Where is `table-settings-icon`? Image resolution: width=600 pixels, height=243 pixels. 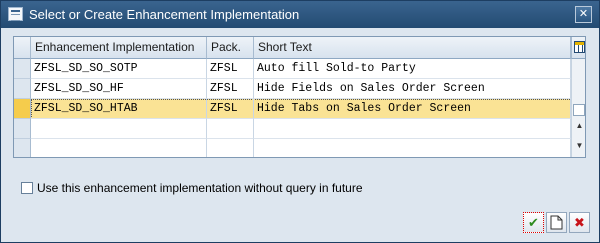 table-settings-icon is located at coordinates (579, 47).